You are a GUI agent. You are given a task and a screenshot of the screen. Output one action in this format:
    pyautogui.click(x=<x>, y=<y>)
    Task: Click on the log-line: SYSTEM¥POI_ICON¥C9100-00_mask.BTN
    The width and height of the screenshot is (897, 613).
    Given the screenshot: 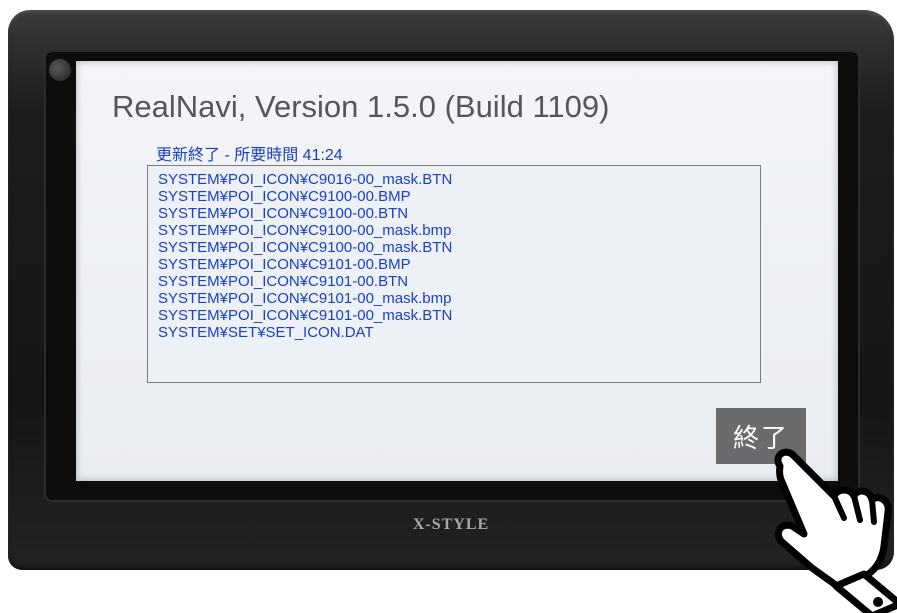 What is the action you would take?
    pyautogui.click(x=305, y=247)
    